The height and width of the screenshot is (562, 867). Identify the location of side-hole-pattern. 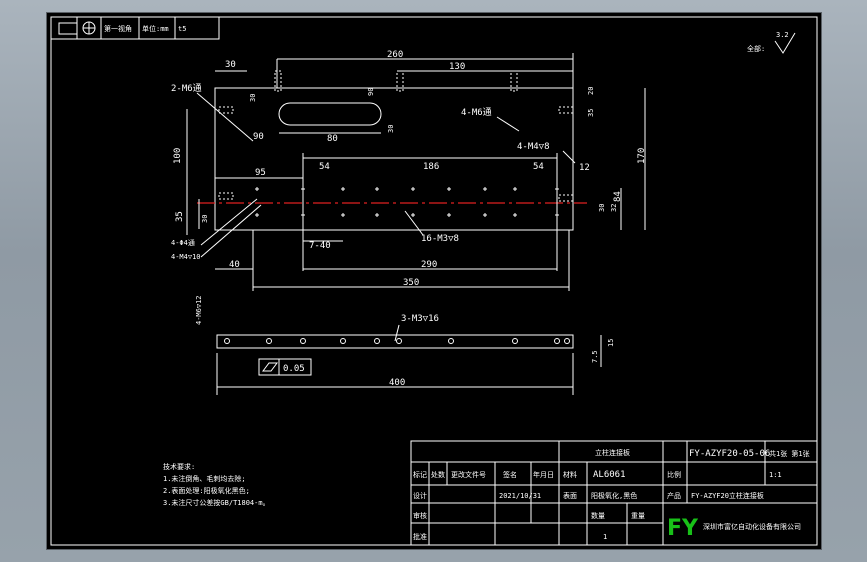
(397, 341).